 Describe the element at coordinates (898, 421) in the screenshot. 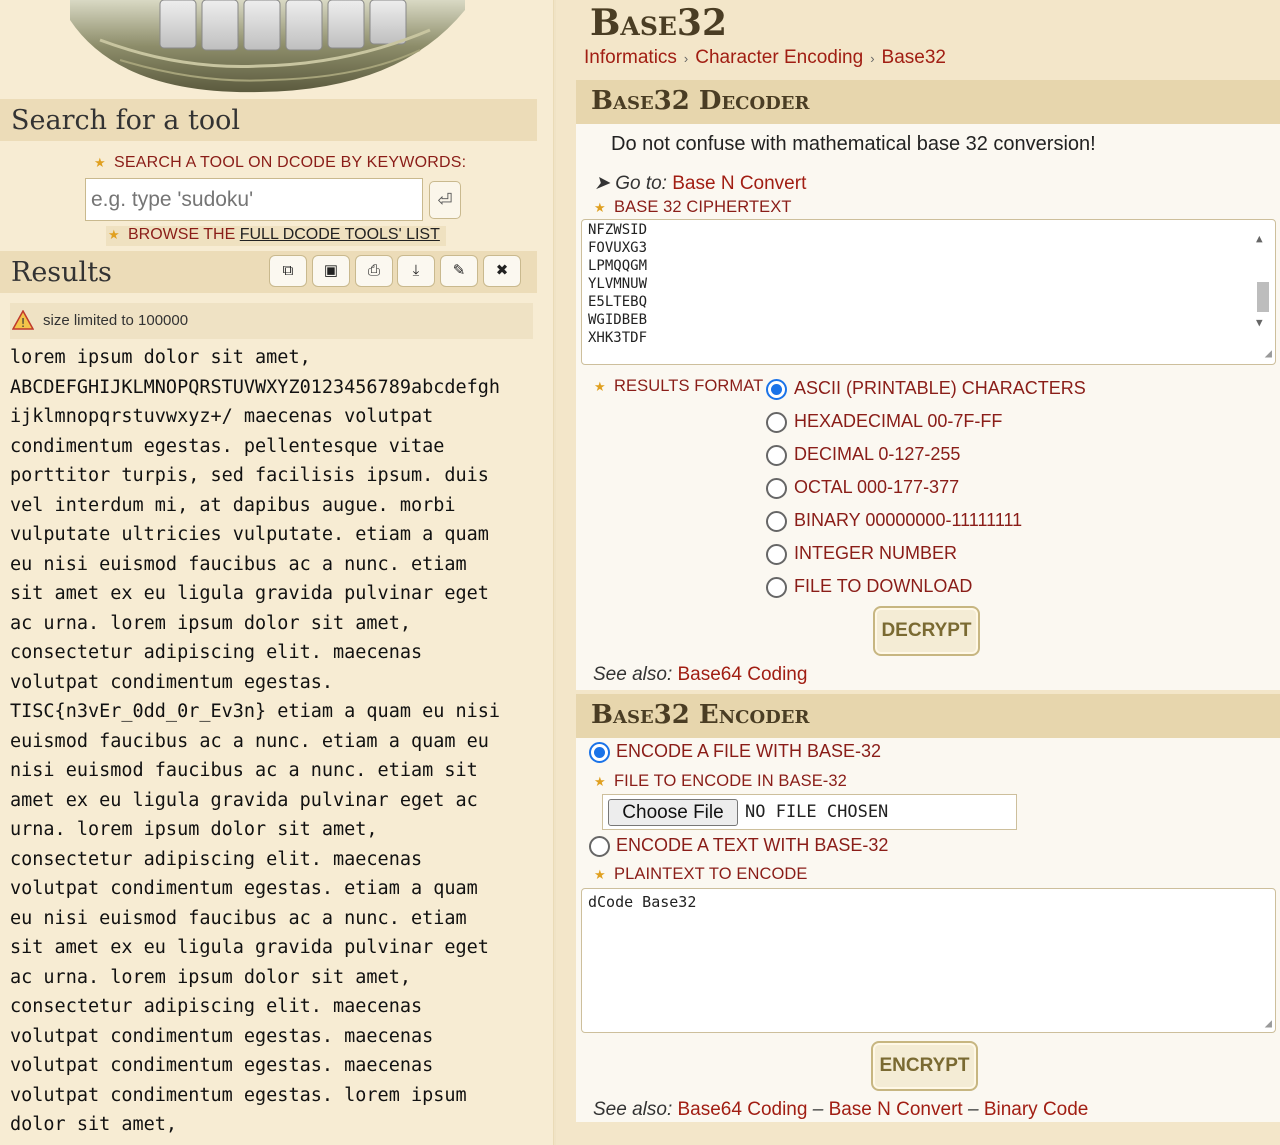

I see `format-option-label: HEXADECIMAL 00-7F-FF` at that location.